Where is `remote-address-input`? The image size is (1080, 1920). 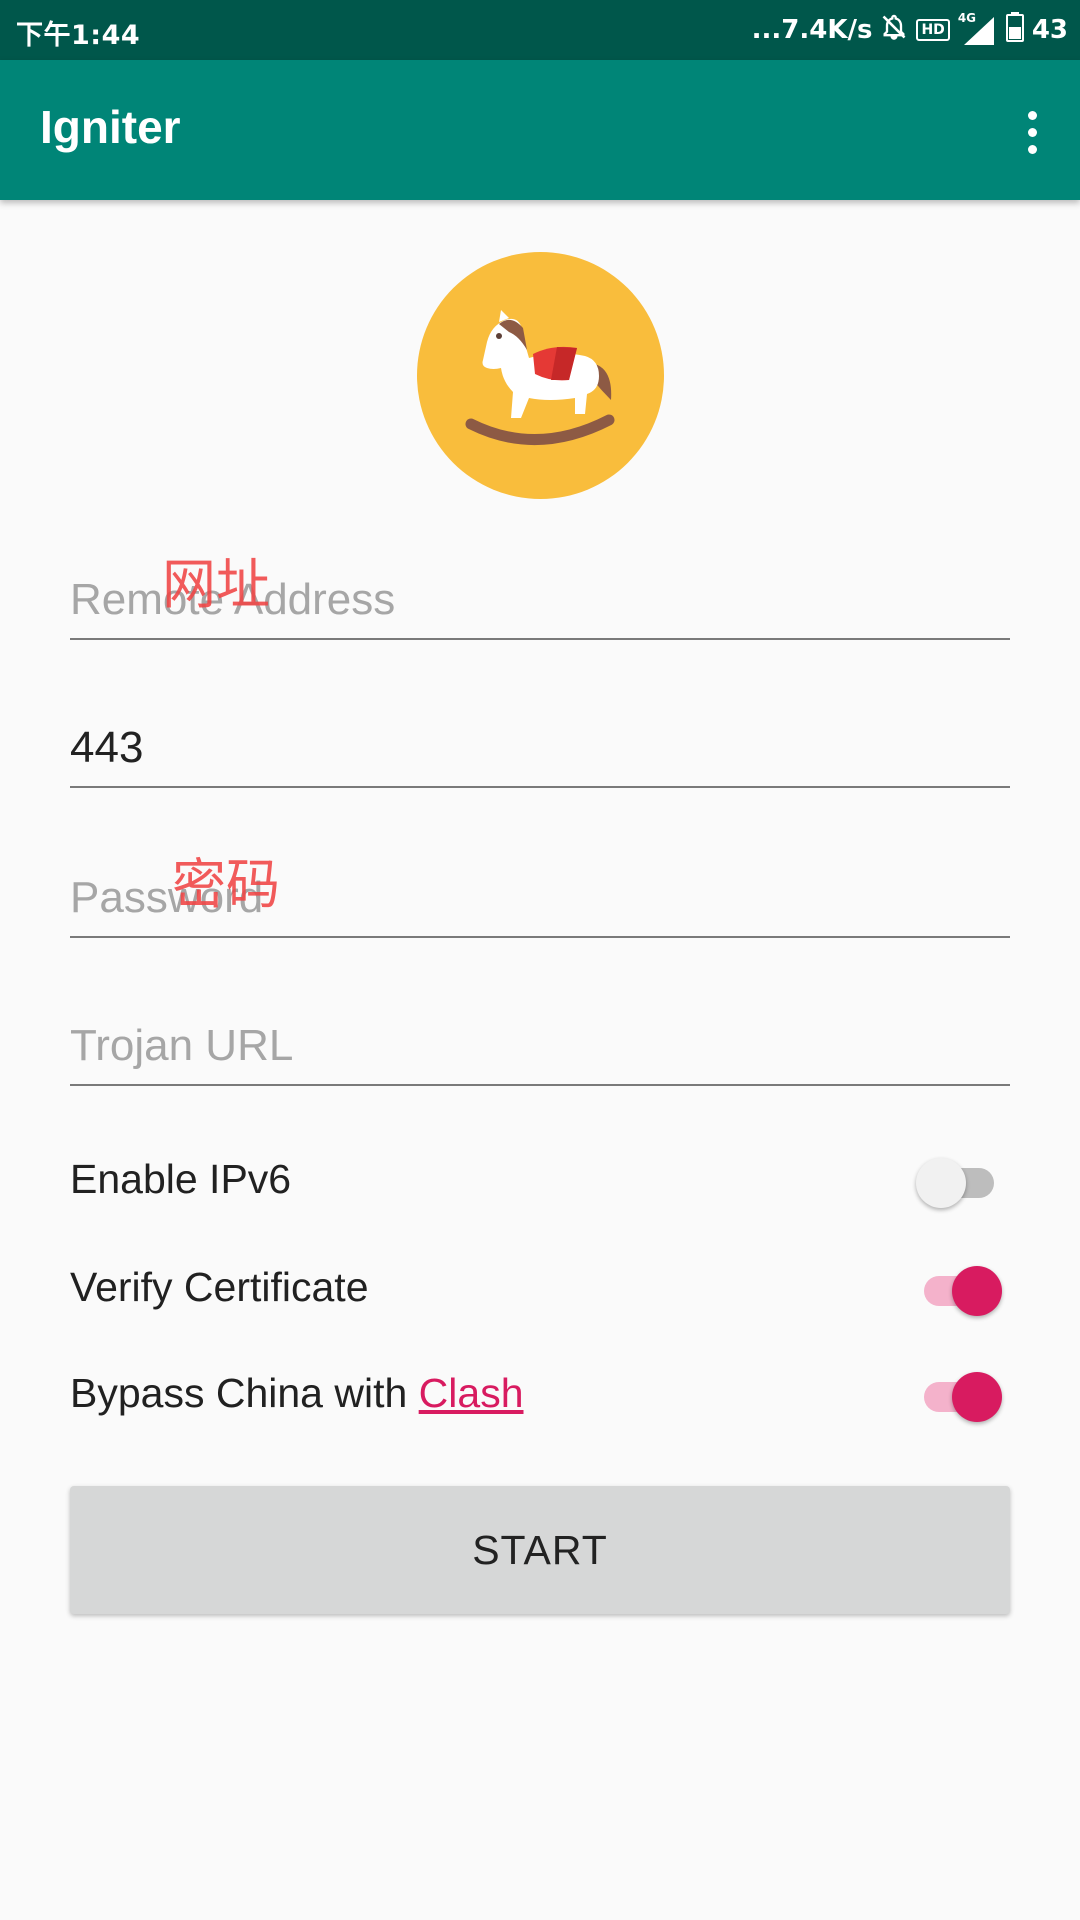 remote-address-input is located at coordinates (540, 601).